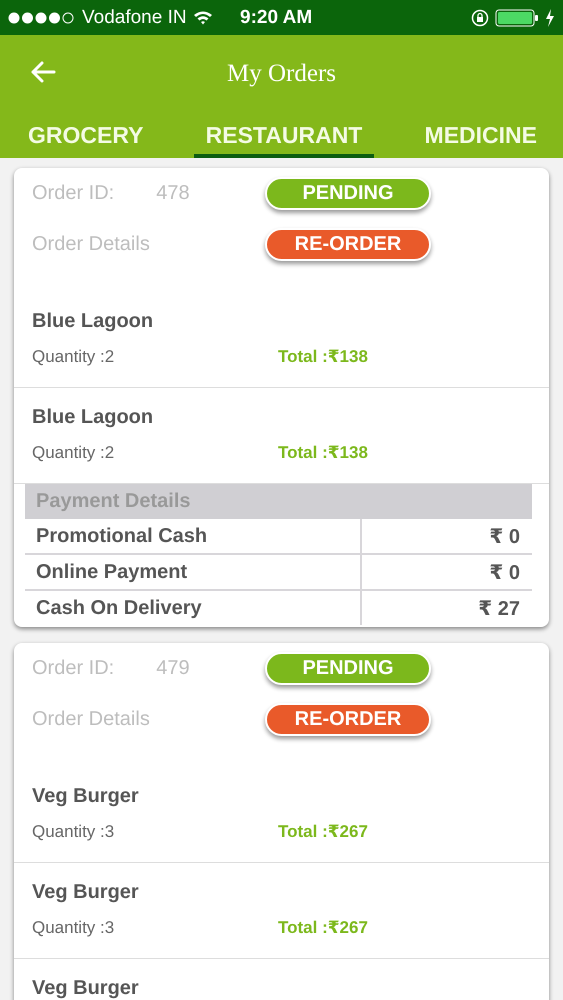 Image resolution: width=563 pixels, height=1000 pixels. Describe the element at coordinates (499, 608) in the screenshot. I see `payment-amount: ₹ 27` at that location.